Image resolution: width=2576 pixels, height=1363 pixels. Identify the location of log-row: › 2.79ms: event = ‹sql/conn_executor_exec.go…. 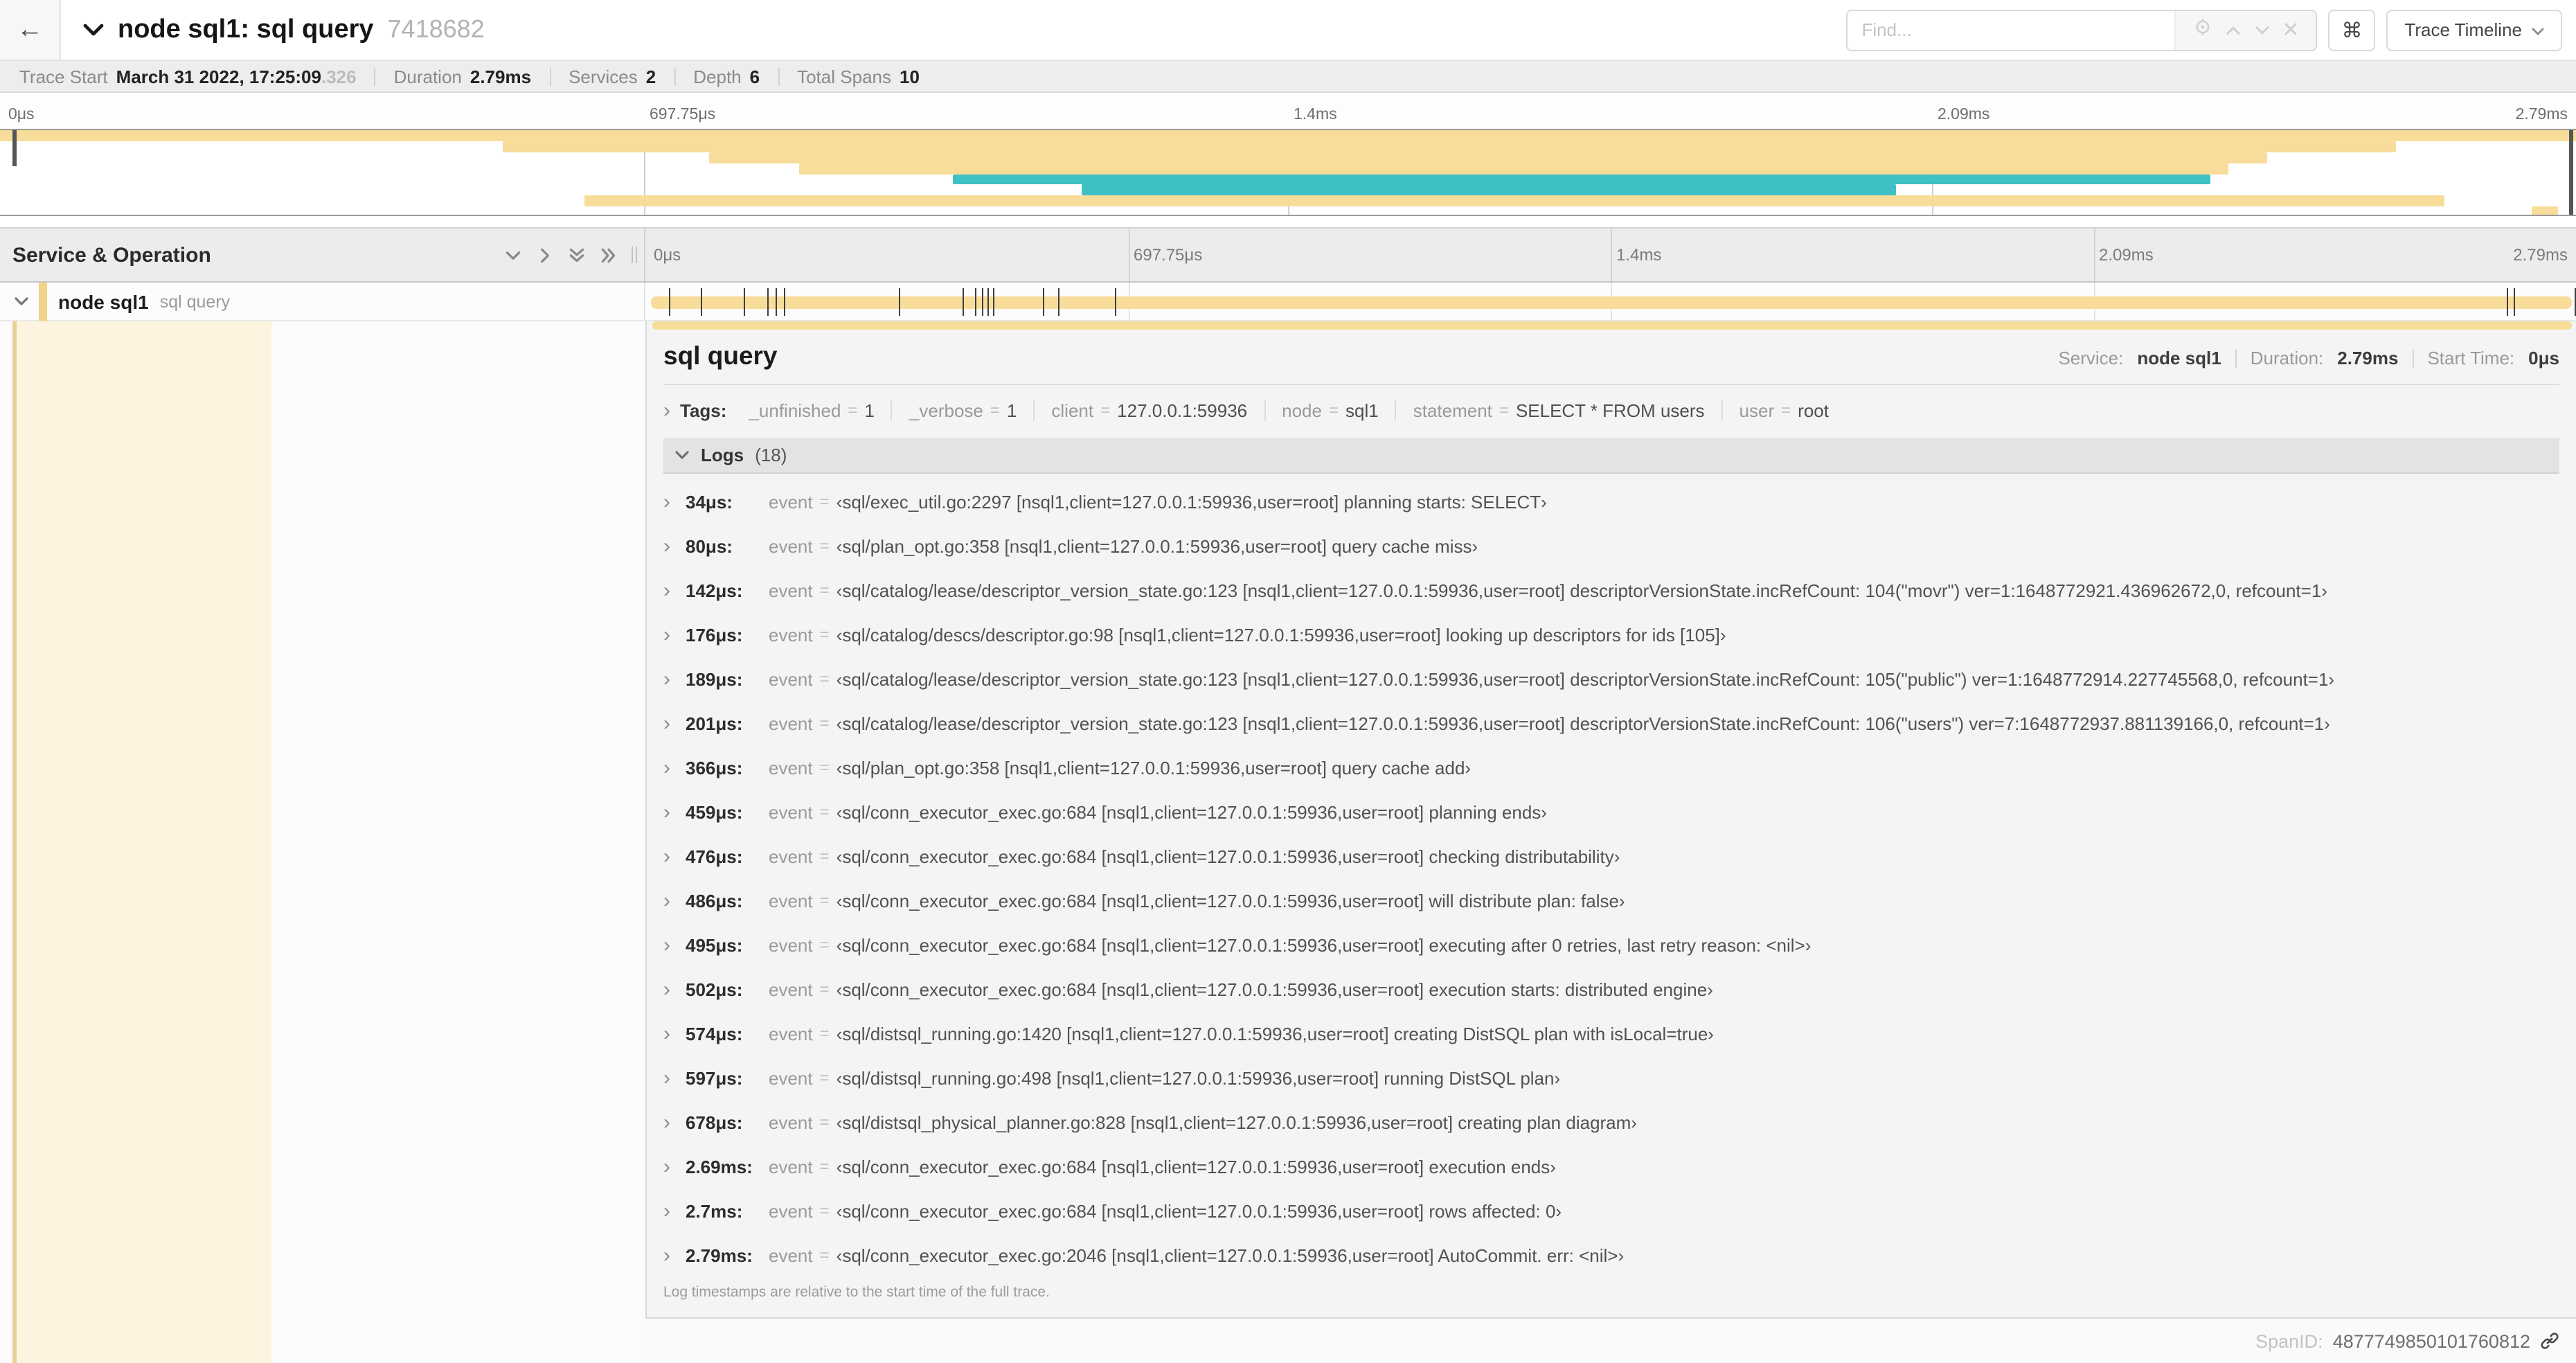
(1611, 1255).